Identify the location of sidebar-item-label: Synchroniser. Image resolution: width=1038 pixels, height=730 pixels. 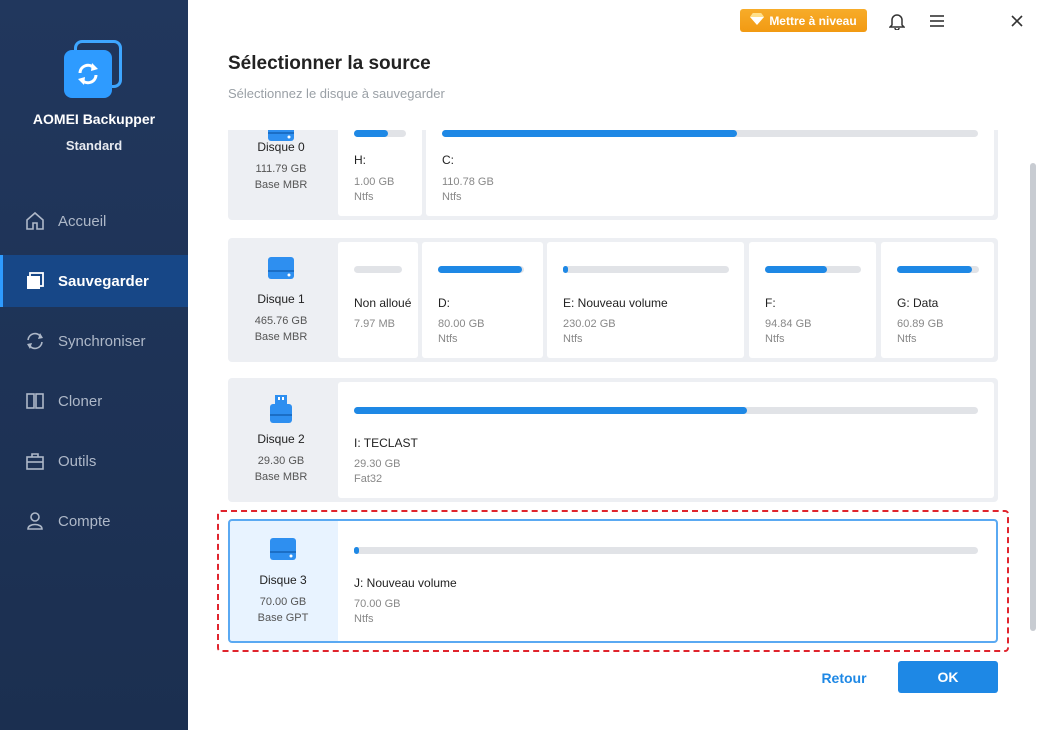
(102, 341).